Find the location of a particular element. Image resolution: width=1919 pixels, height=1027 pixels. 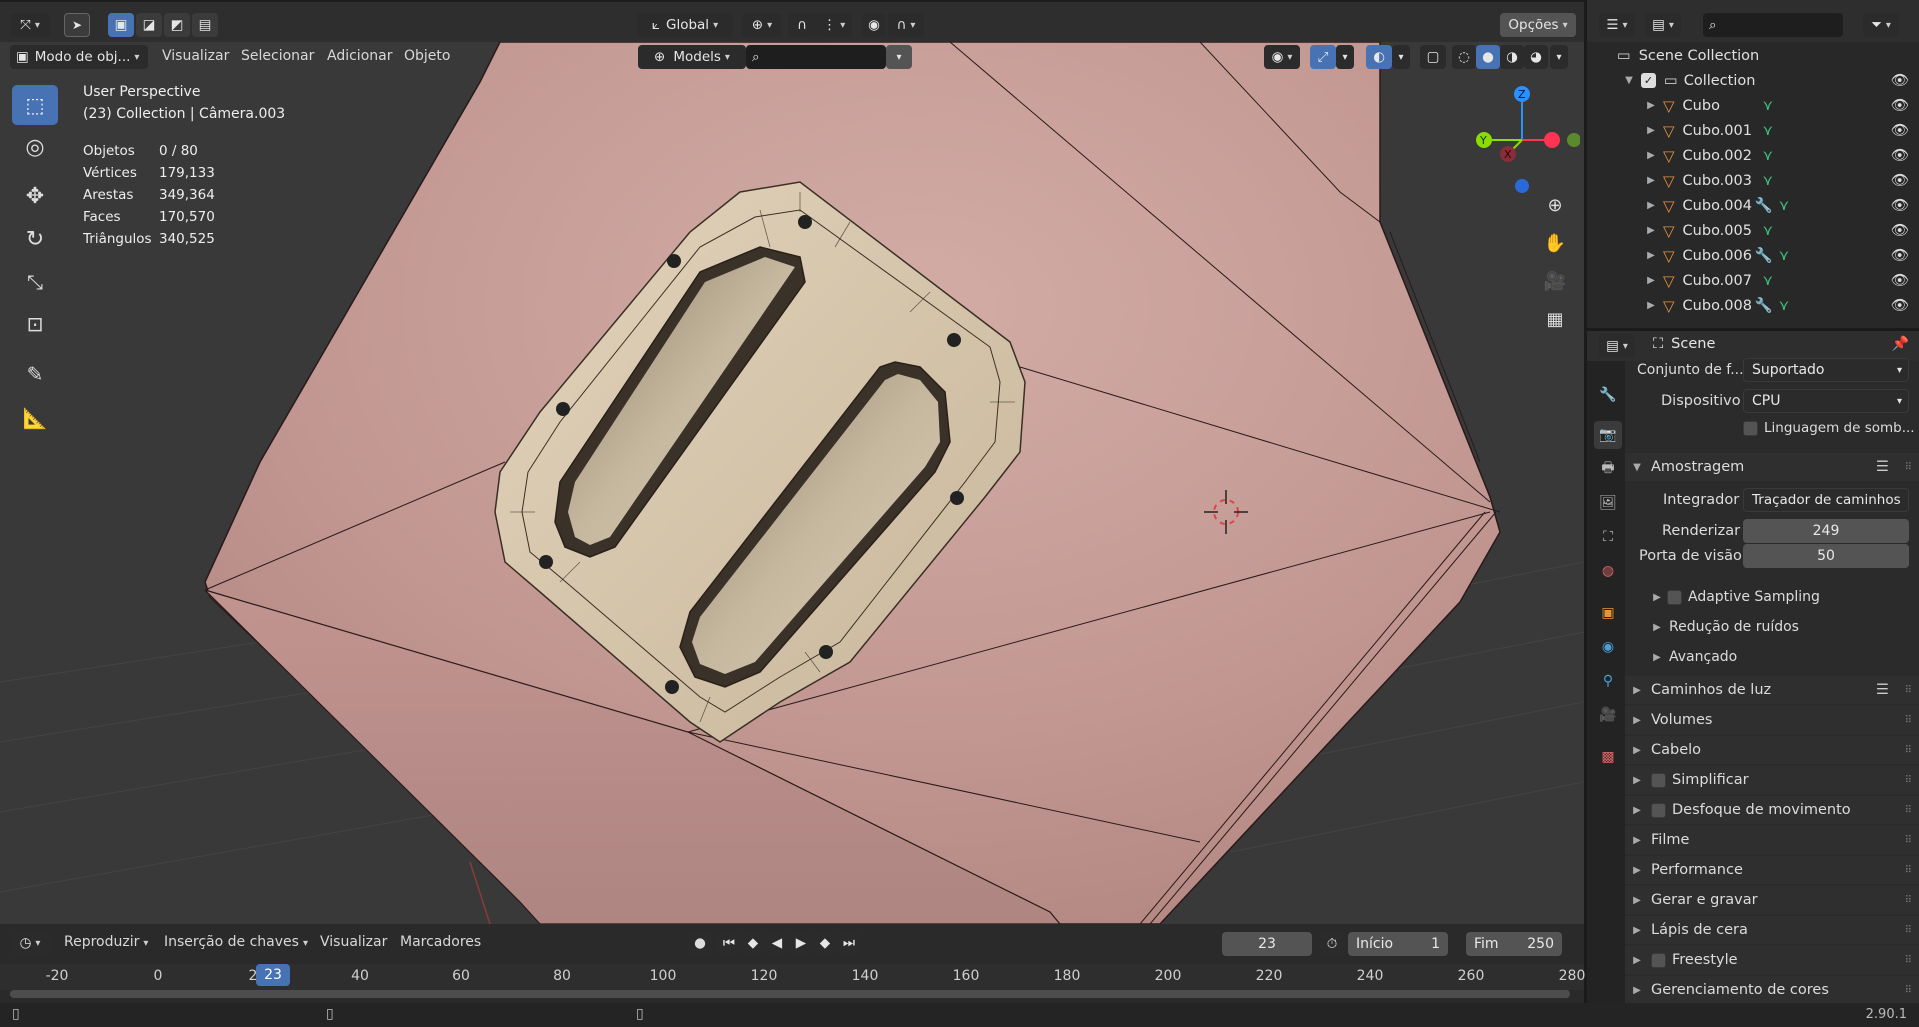

frame-start-field: Início 1 is located at coordinates (1398, 944).